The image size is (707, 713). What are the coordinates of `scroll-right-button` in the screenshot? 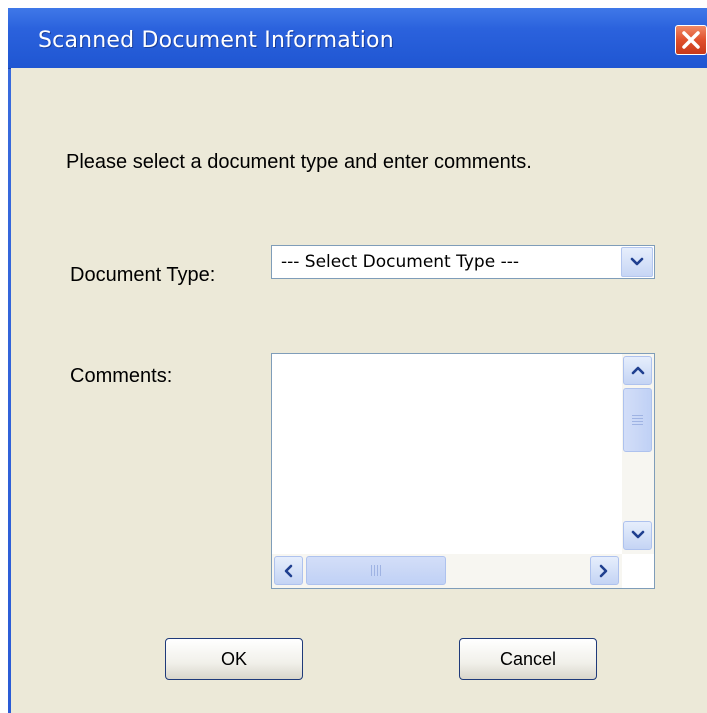 It's located at (604, 570).